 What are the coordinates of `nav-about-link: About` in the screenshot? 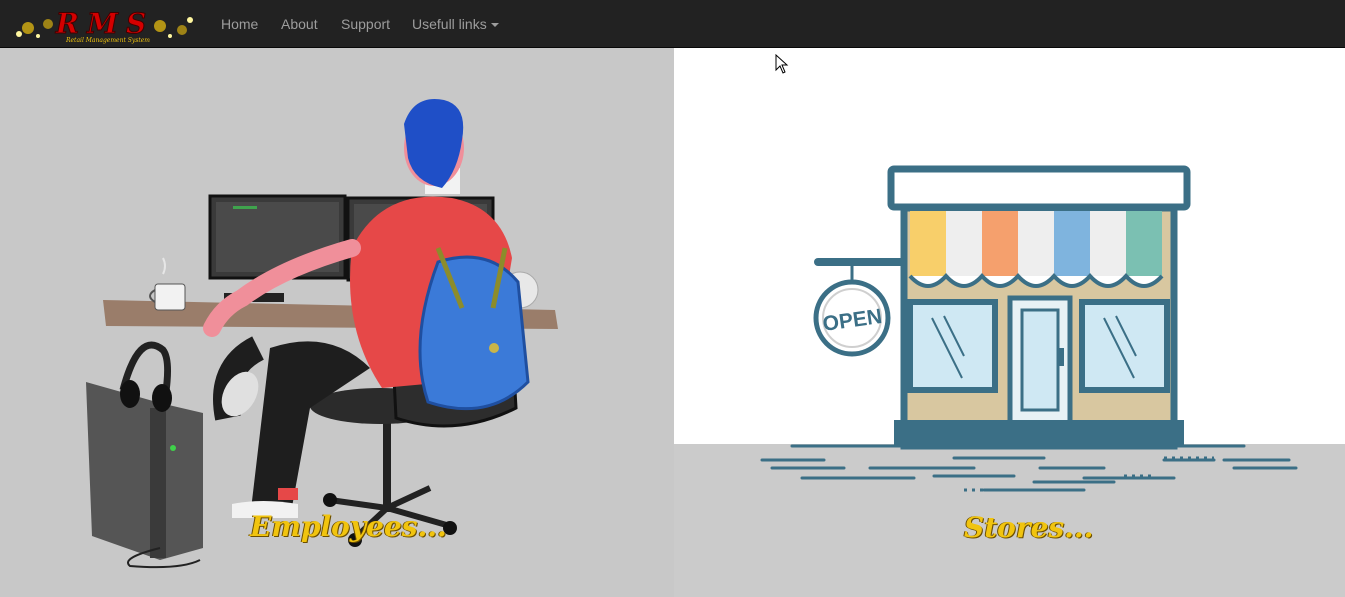 It's located at (299, 24).